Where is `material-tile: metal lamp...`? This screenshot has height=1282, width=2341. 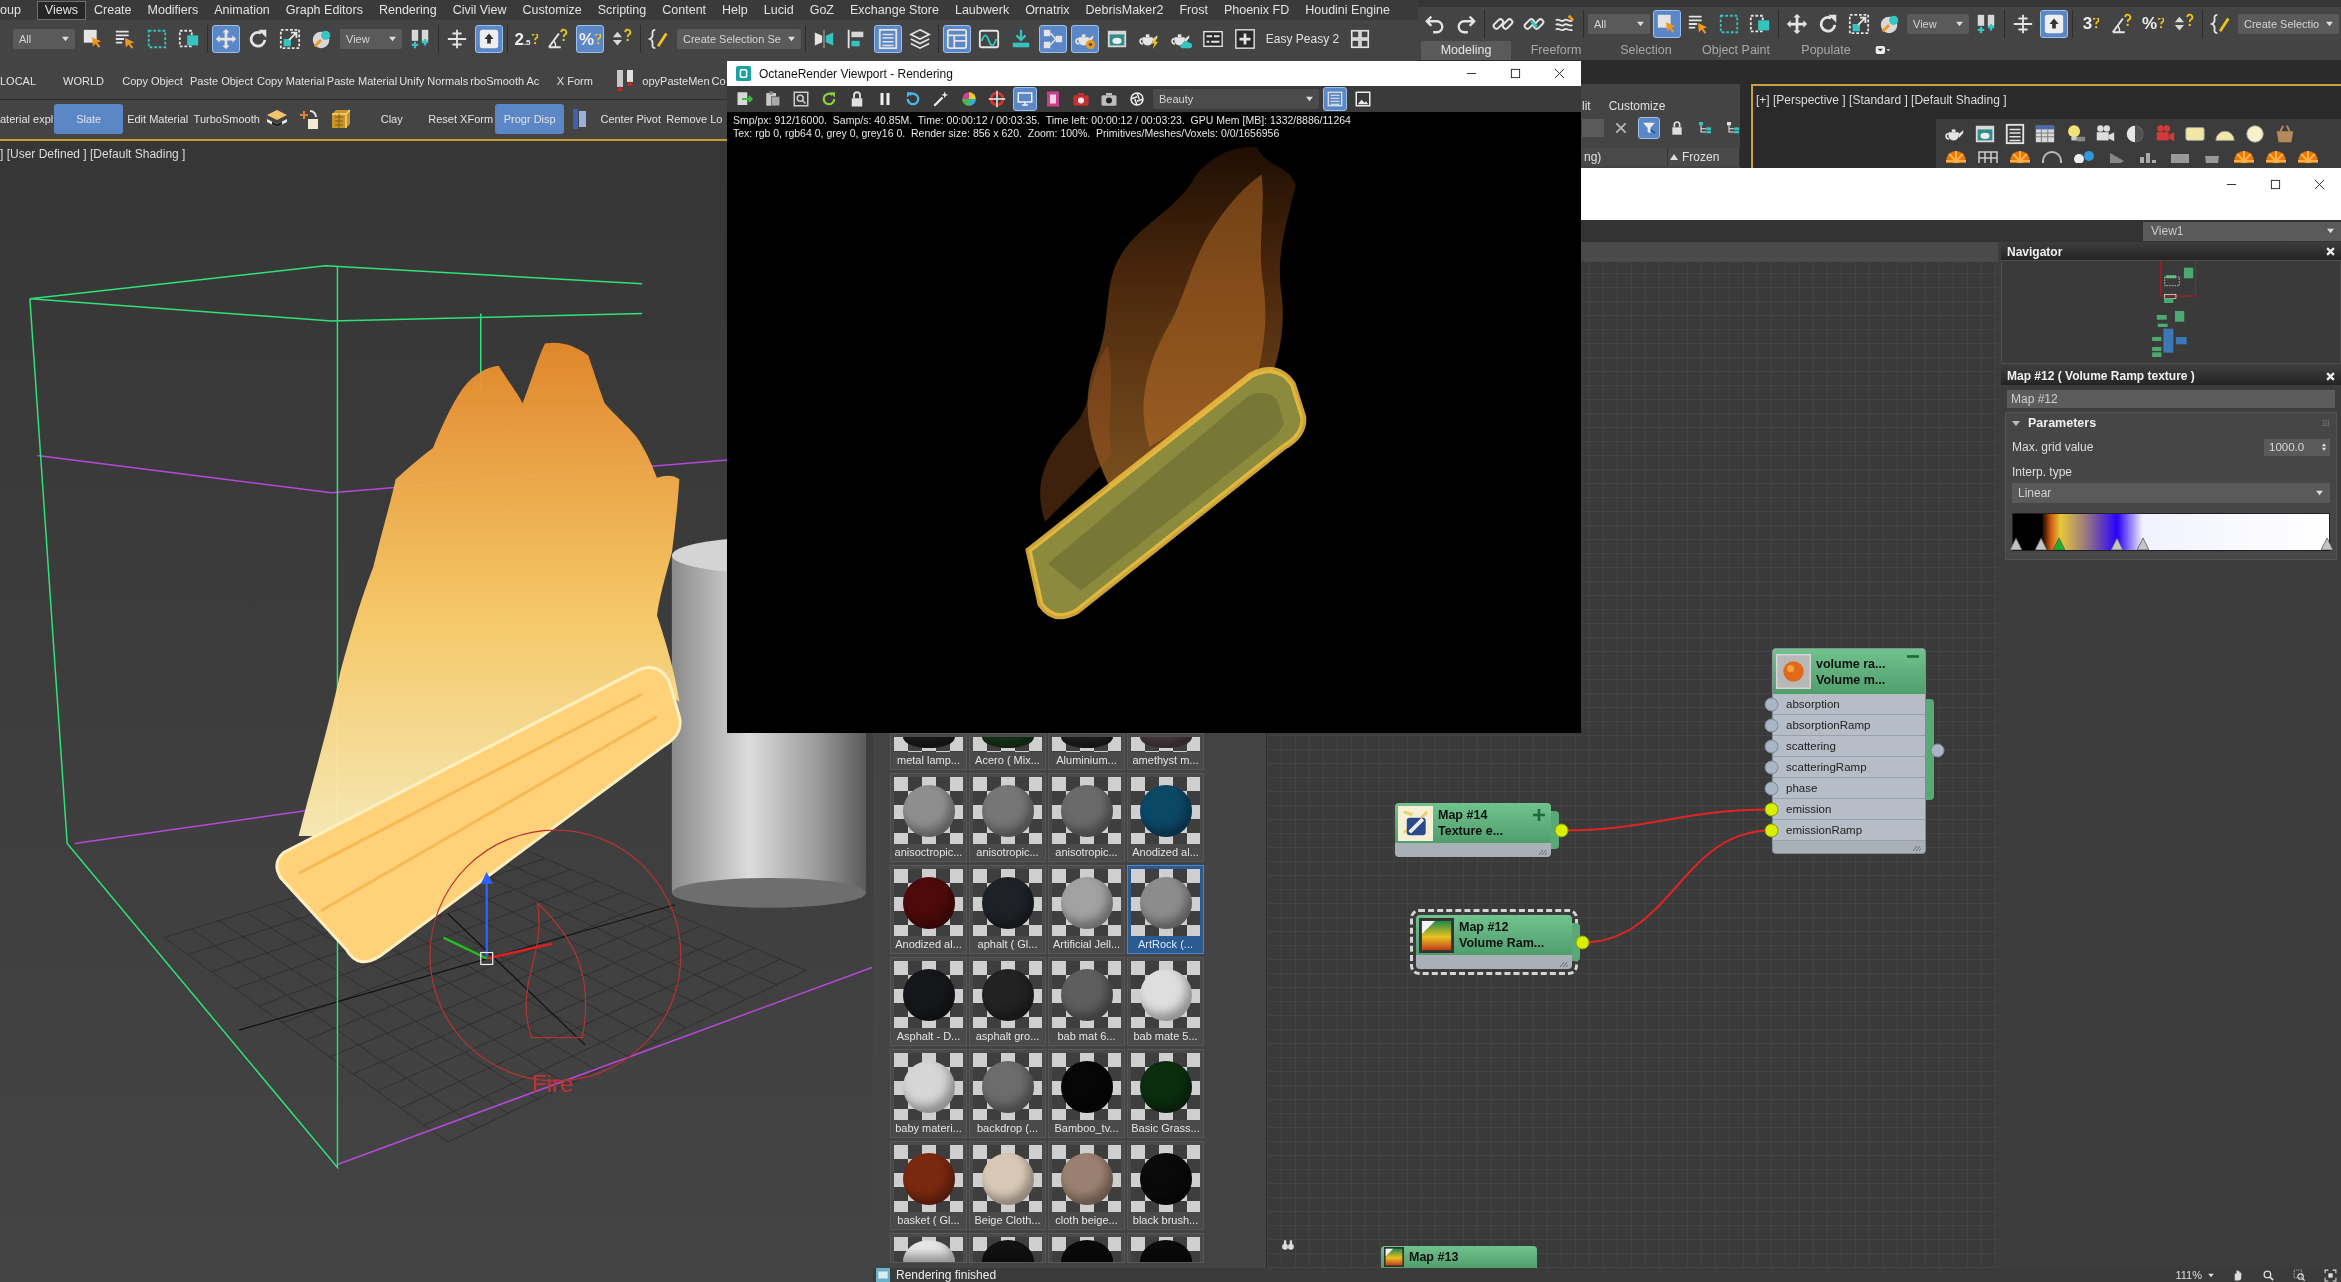 material-tile: metal lamp... is located at coordinates (928, 751).